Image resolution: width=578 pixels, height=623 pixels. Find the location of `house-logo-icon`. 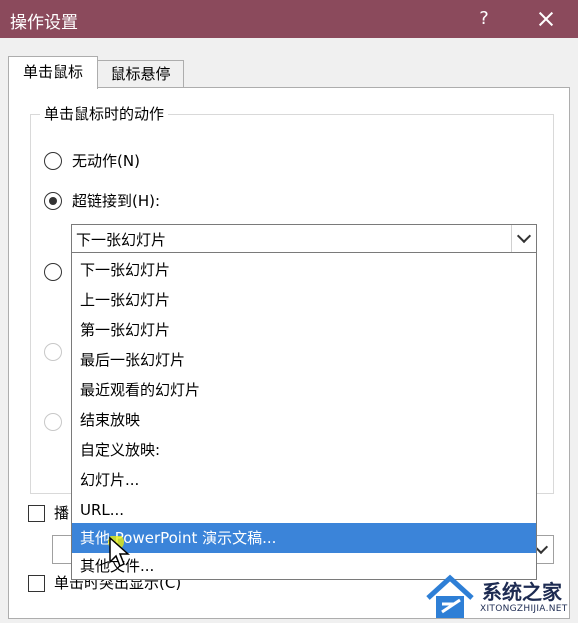

house-logo-icon is located at coordinates (450, 596).